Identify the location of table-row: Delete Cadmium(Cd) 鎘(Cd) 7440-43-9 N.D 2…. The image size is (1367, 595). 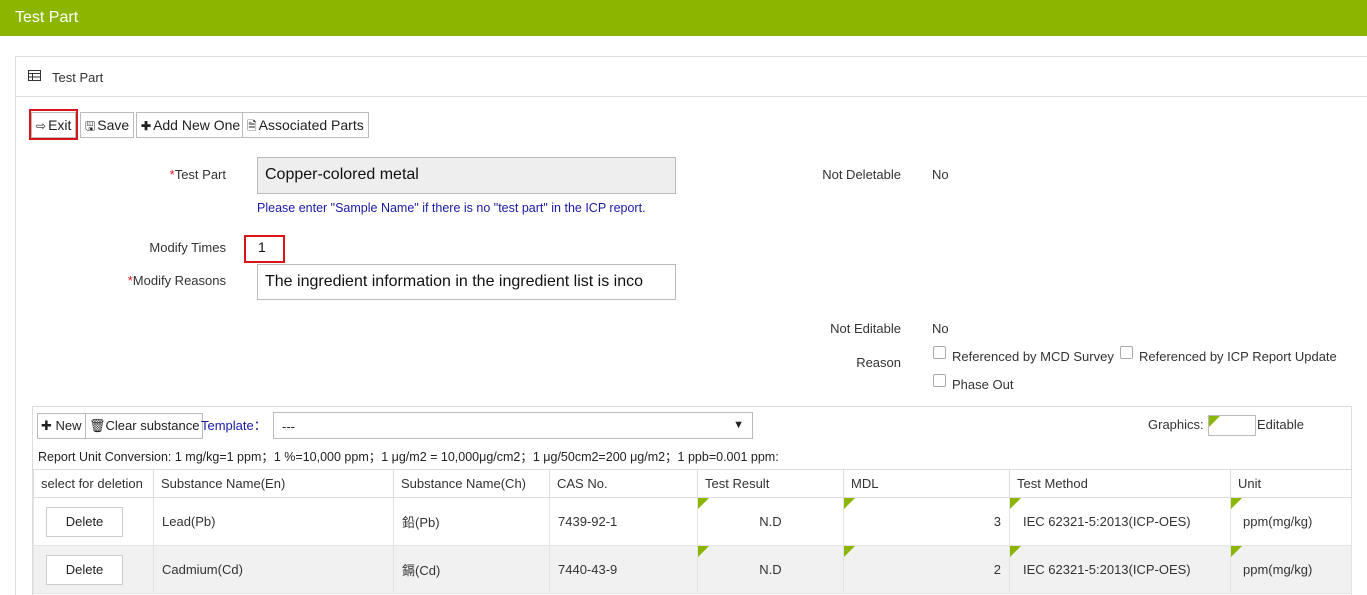
(692, 569).